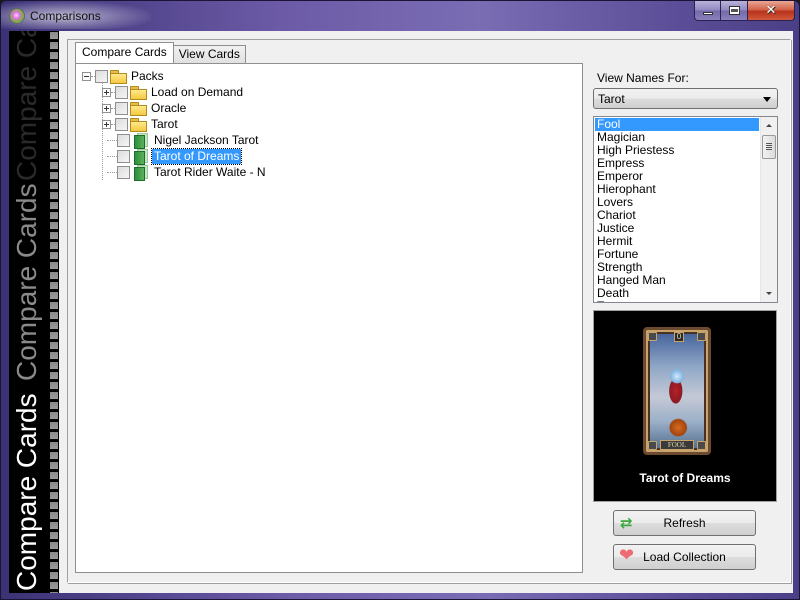  What do you see at coordinates (123, 156) in the screenshot?
I see `tarot-of-dreams-checkbox` at bounding box center [123, 156].